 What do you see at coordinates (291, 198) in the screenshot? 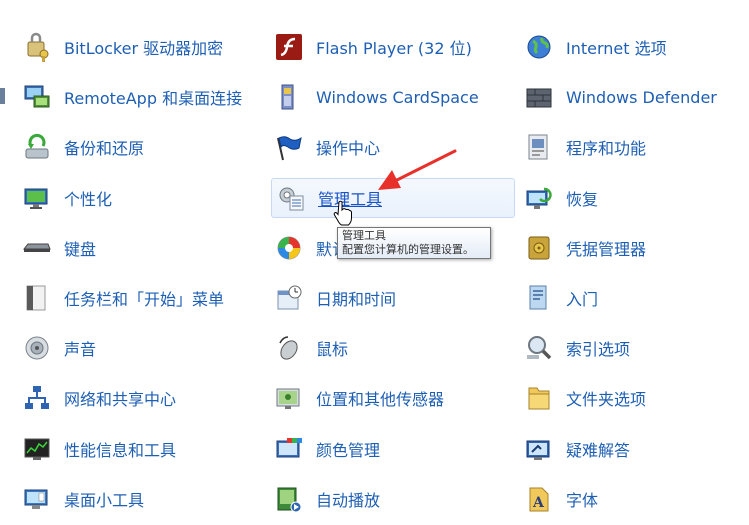
I see `admin-tools-icon` at bounding box center [291, 198].